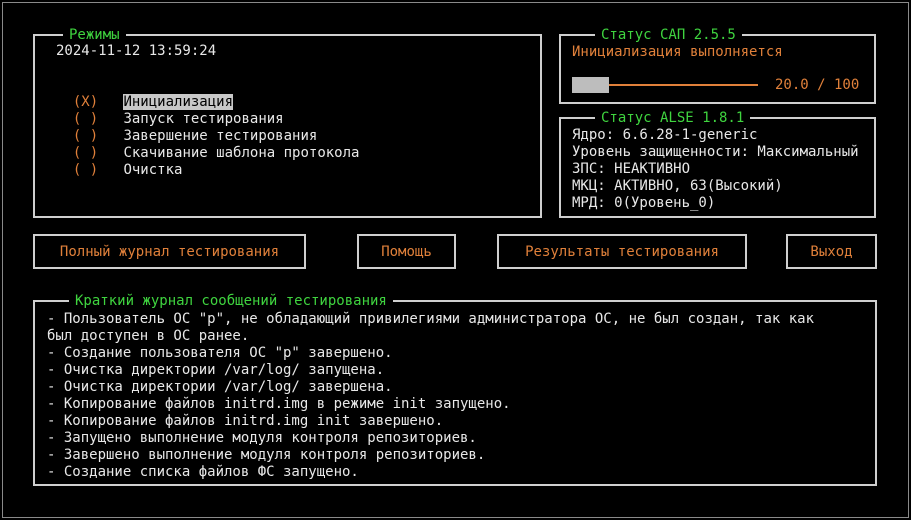 The image size is (911, 520). I want to click on log-line: - Очистка директории /var/log/ запущена., so click(216, 370).